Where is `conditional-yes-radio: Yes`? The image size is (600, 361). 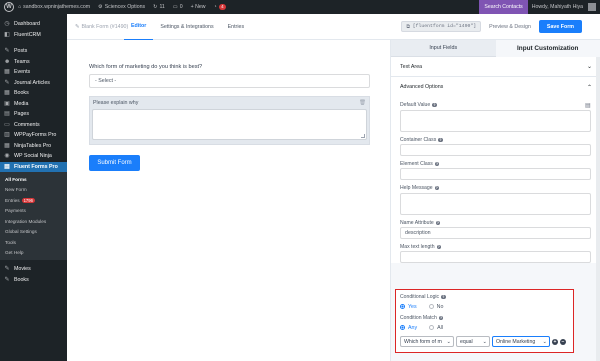
conditional-yes-radio: Yes is located at coordinates (408, 307).